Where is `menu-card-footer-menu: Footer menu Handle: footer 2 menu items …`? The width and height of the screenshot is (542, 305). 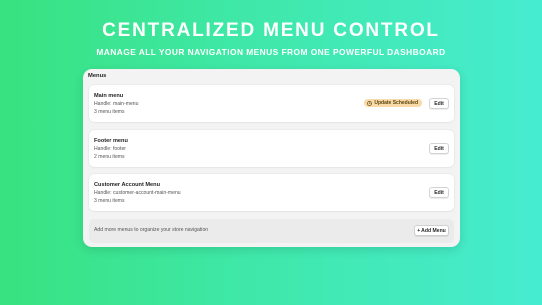 menu-card-footer-menu: Footer menu Handle: footer 2 menu items … is located at coordinates (271, 148).